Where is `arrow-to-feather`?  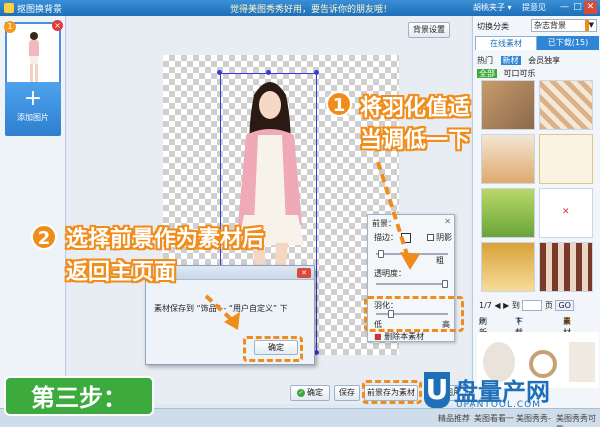 arrow-to-feather is located at coordinates (393, 210).